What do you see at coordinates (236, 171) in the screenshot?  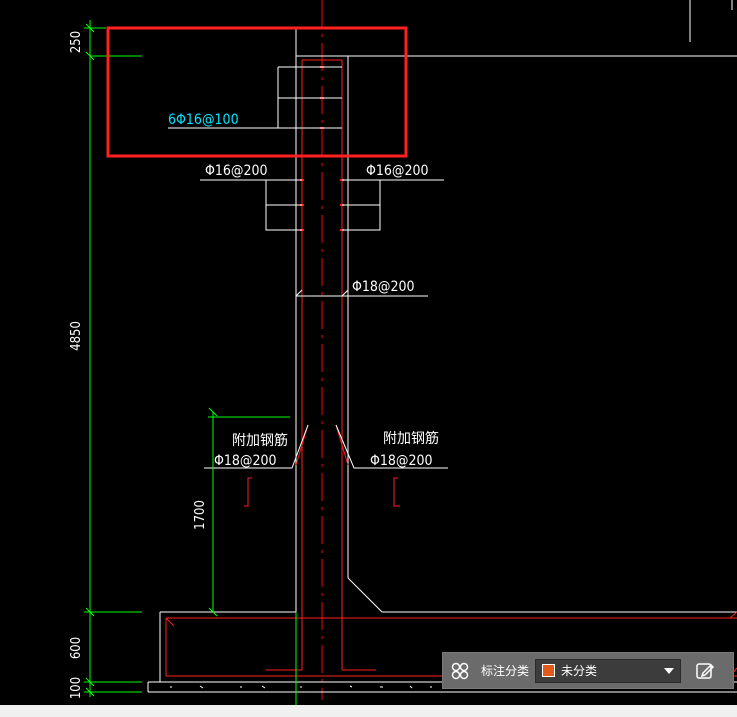 I see `label-left-mid-rebar: Φ16@200` at bounding box center [236, 171].